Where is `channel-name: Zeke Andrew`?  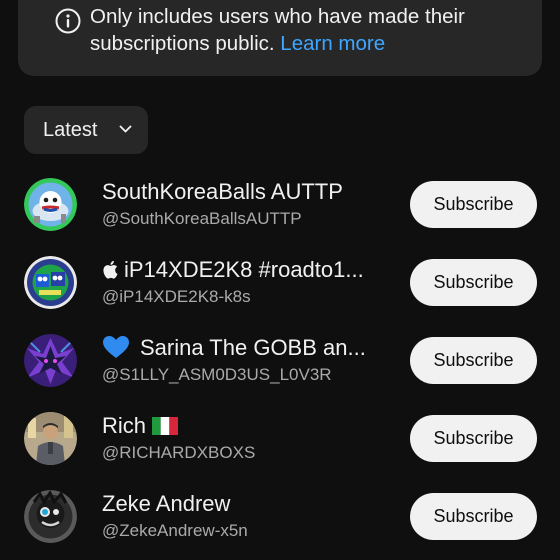
channel-name: Zeke Andrew is located at coordinates (244, 504).